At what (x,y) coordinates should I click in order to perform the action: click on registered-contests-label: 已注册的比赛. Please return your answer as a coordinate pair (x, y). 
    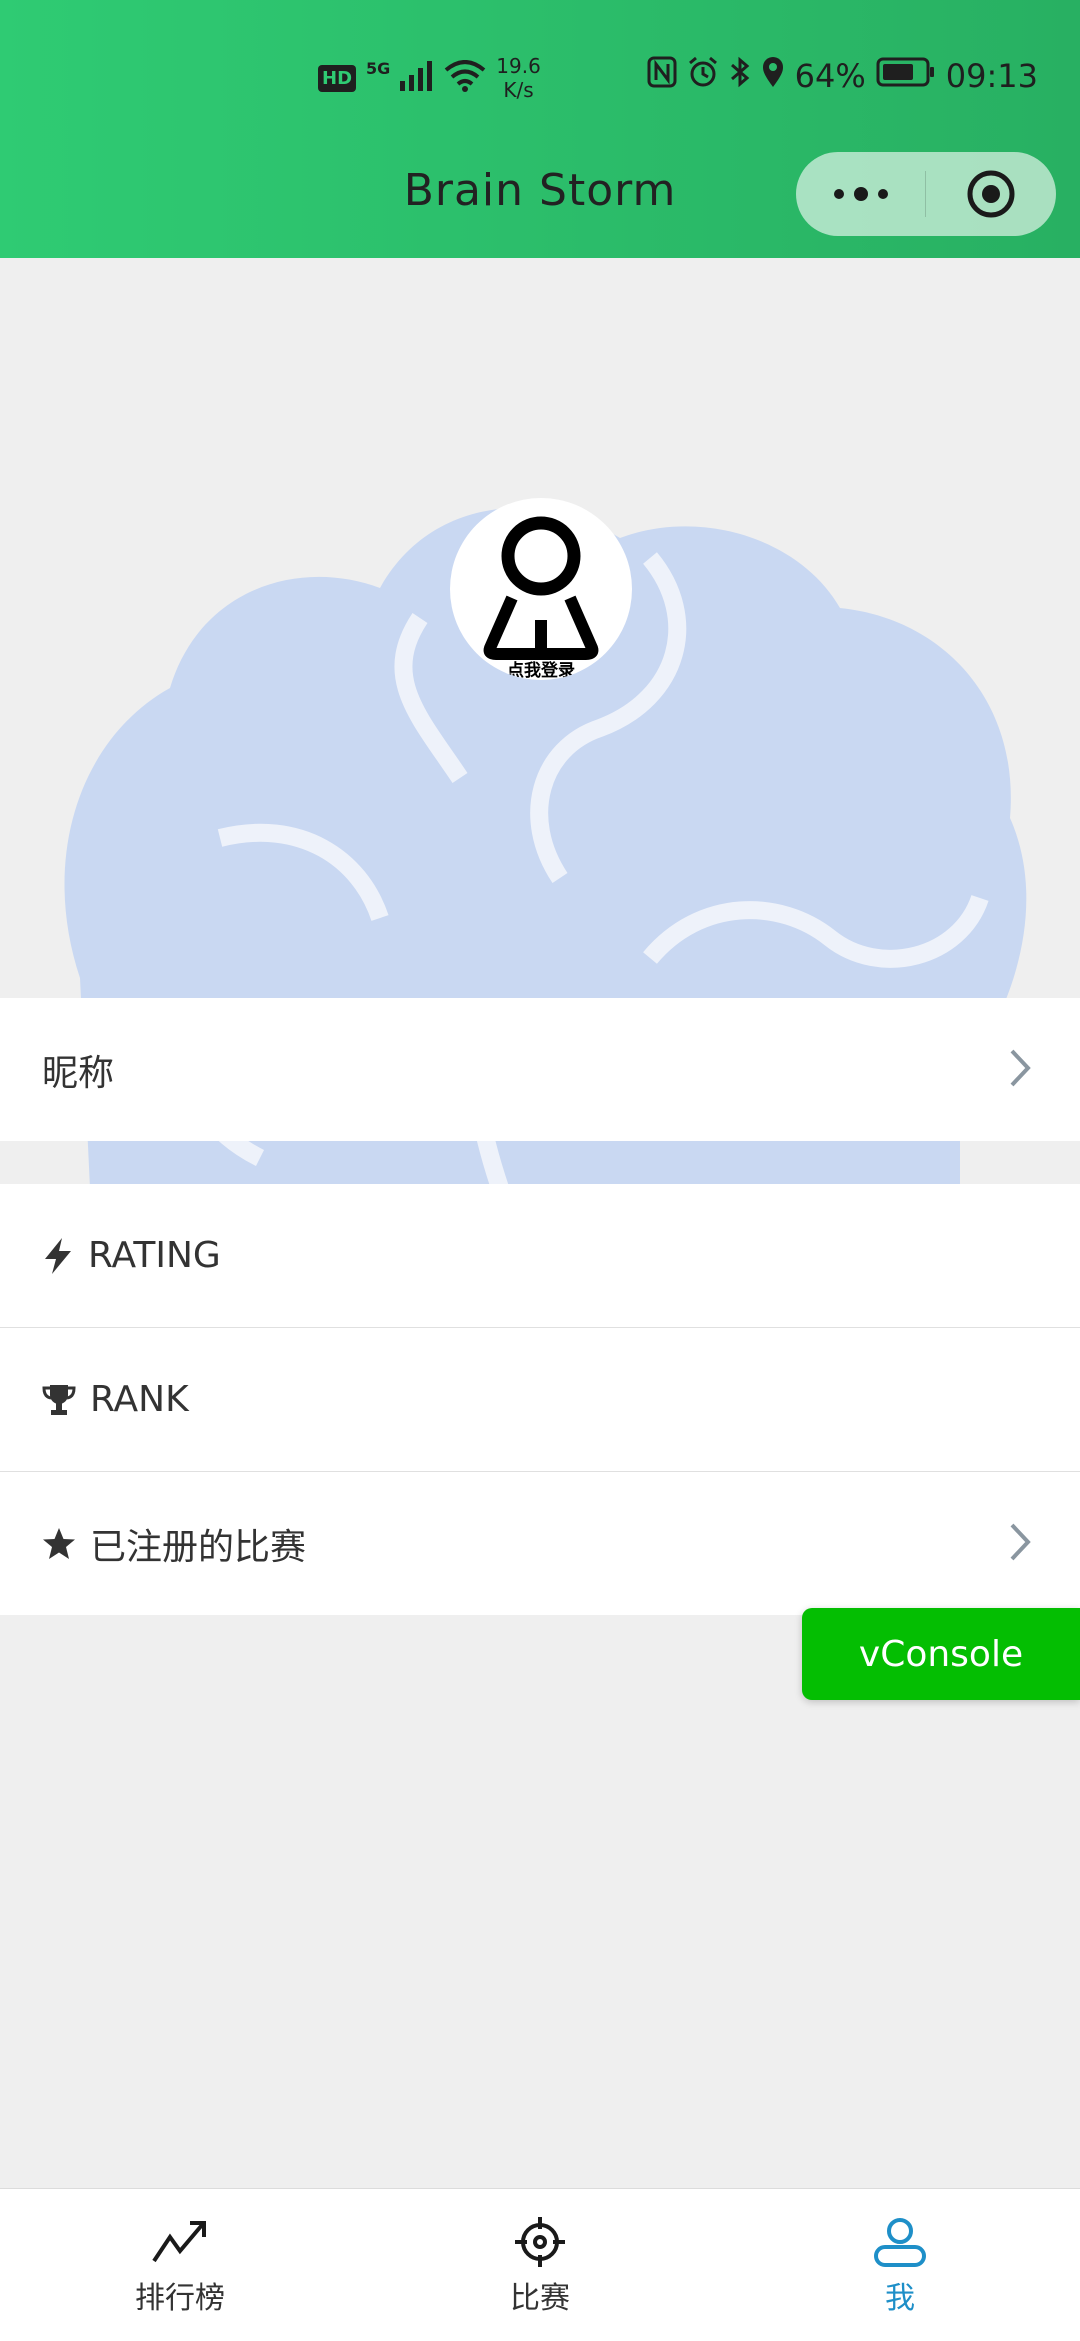
    Looking at the image, I should click on (198, 1547).